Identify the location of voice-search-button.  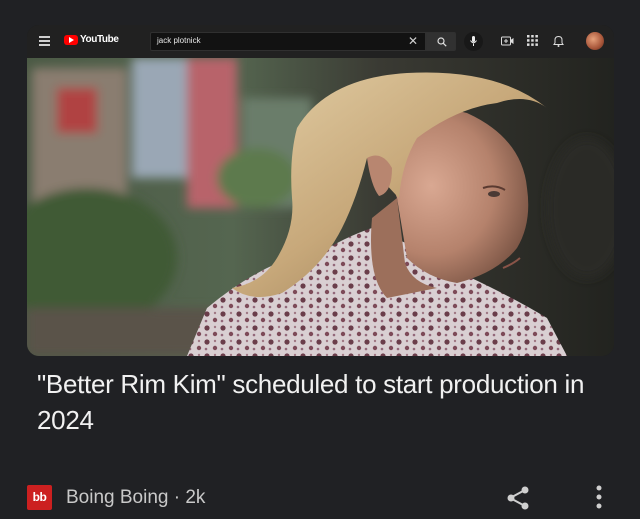
(473, 41).